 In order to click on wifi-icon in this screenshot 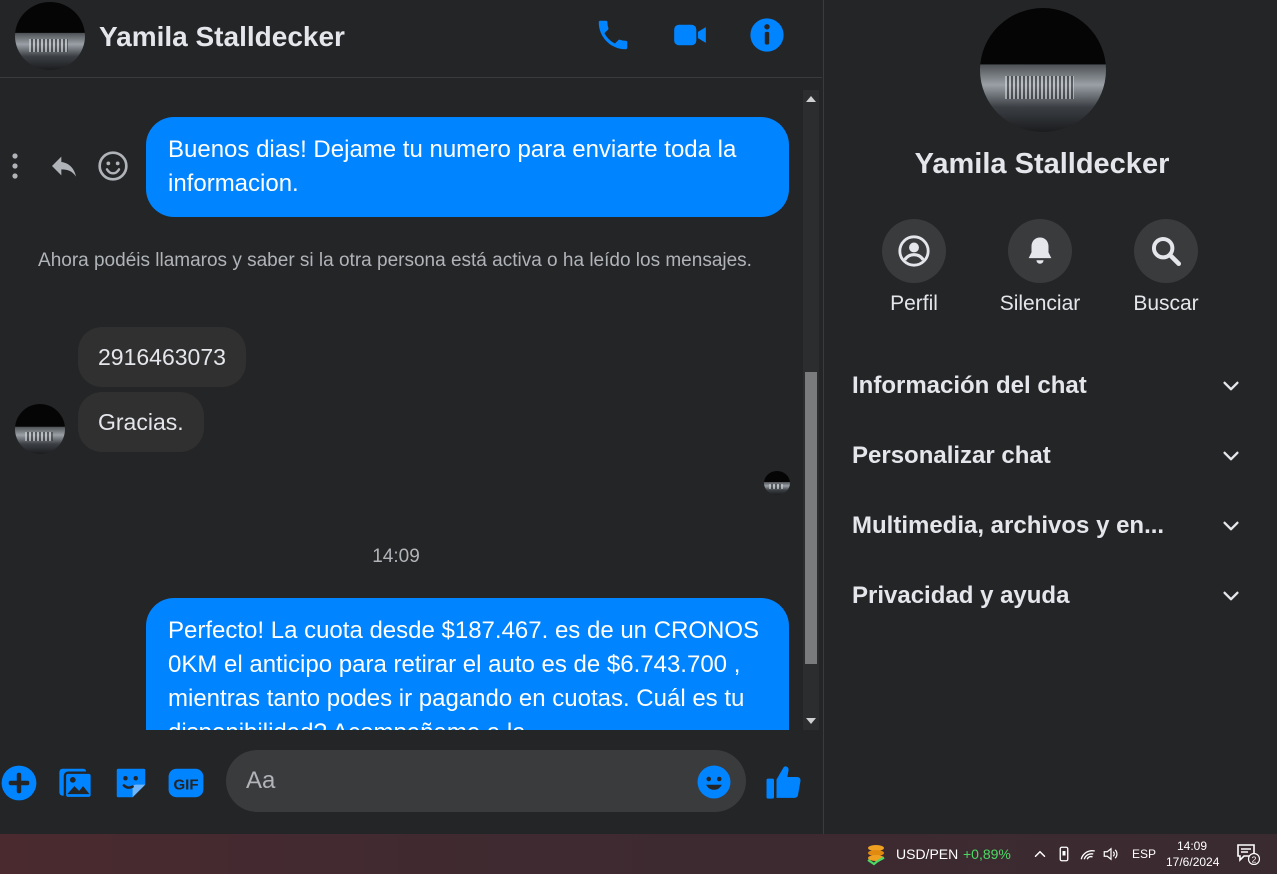, I will do `click(1088, 854)`.